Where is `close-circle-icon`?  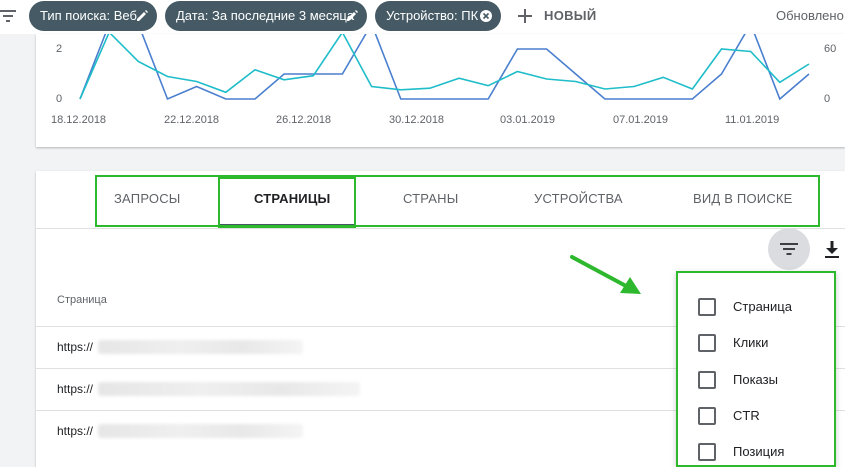 close-circle-icon is located at coordinates (486, 16).